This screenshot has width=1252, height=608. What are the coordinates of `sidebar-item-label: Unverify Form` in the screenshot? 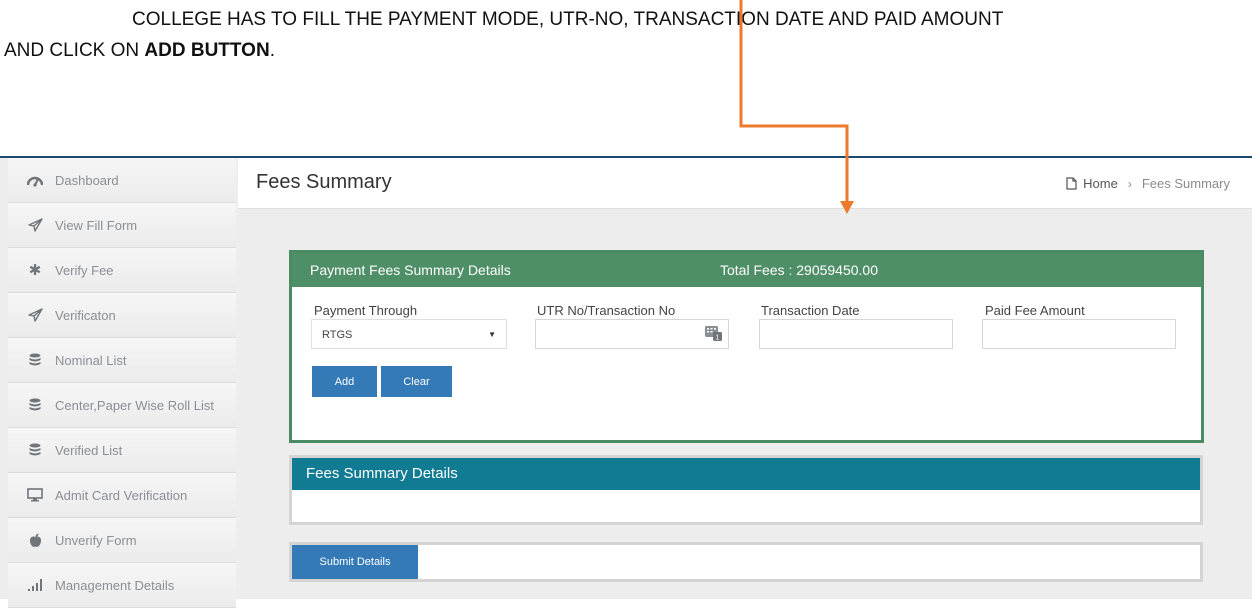 It's located at (96, 540).